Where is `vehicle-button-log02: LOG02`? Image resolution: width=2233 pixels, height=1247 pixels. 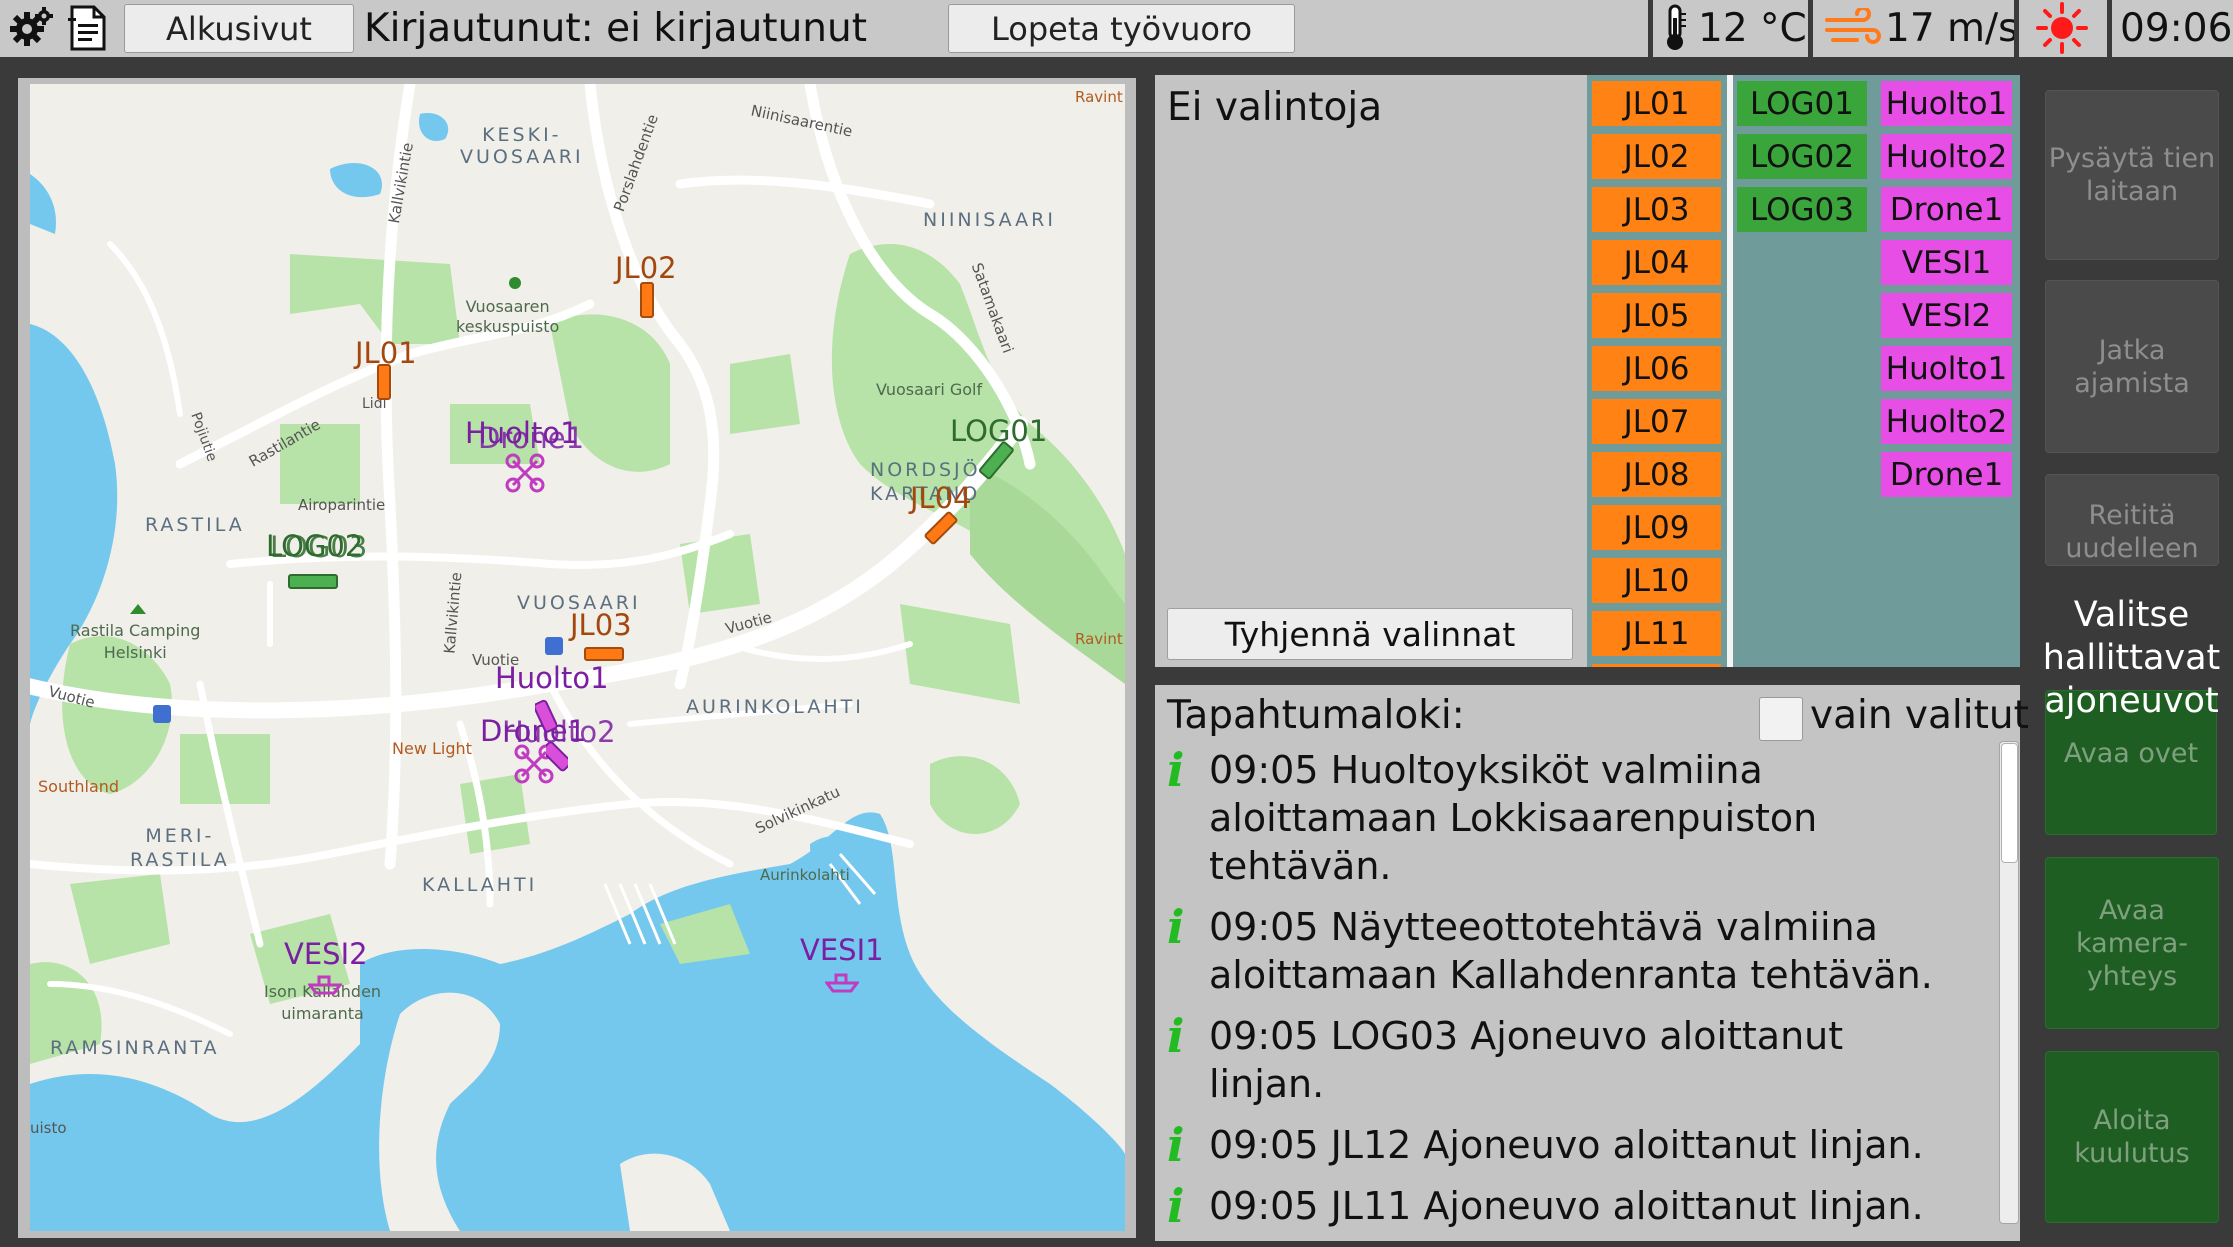
vehicle-button-log02: LOG02 is located at coordinates (1802, 156).